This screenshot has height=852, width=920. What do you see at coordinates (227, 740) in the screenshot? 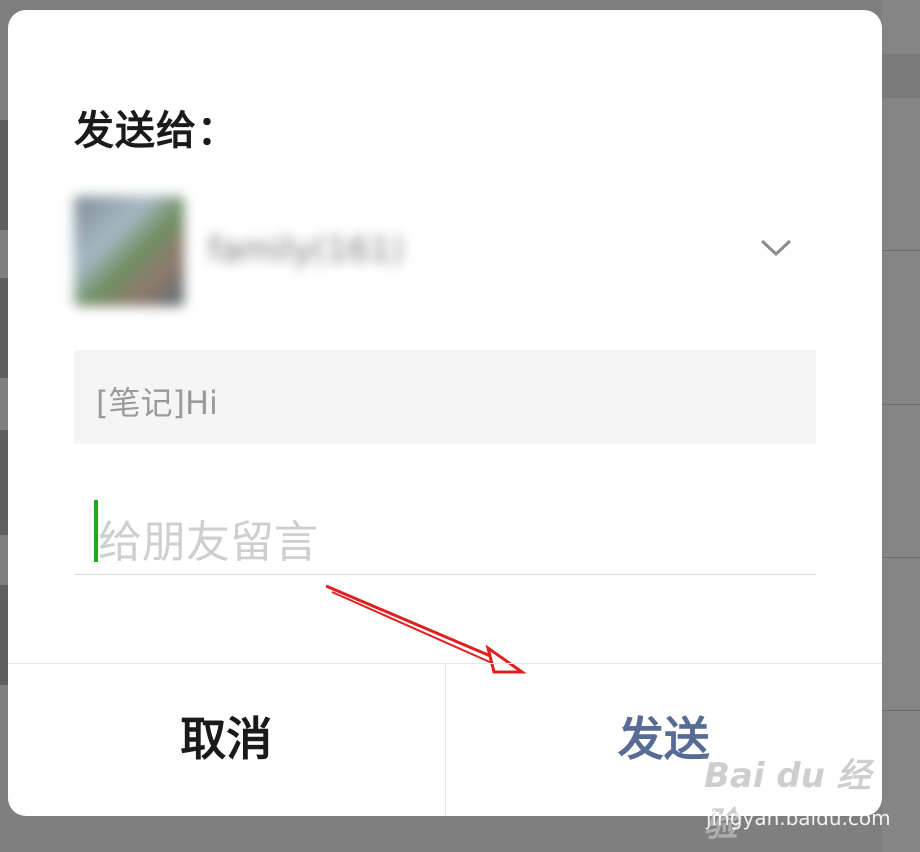
I see `cancel-button: 取消` at bounding box center [227, 740].